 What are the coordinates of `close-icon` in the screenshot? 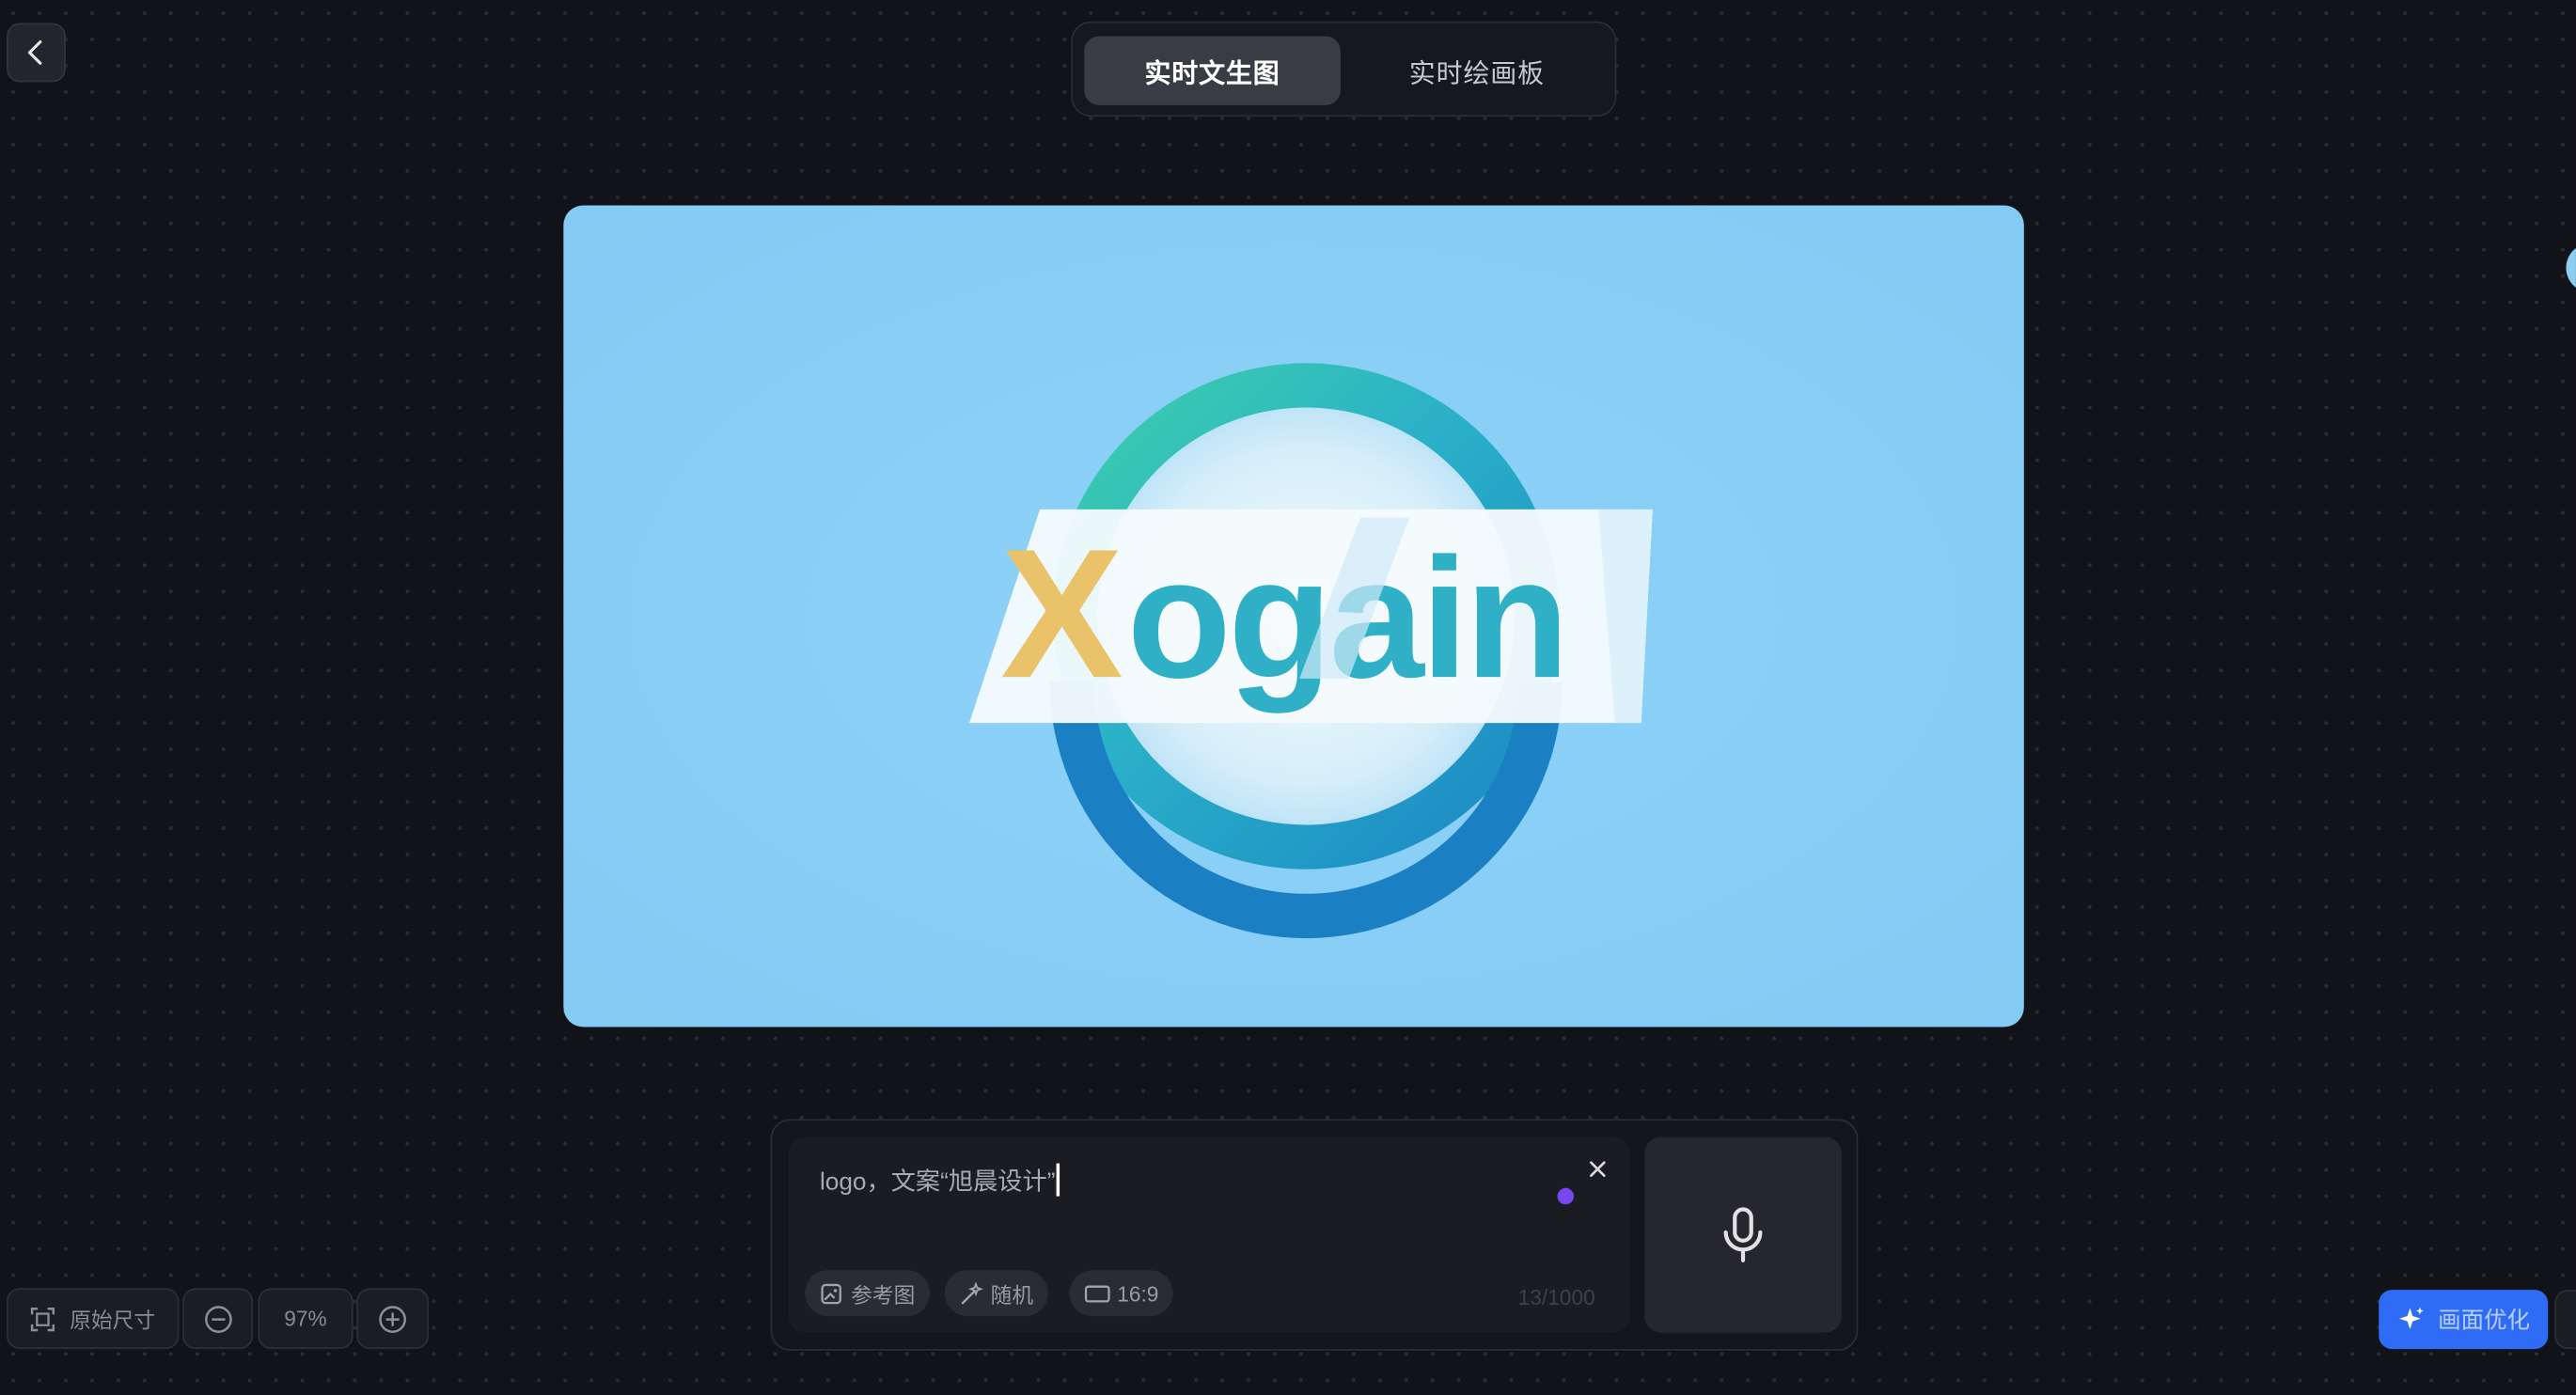 It's located at (1597, 1168).